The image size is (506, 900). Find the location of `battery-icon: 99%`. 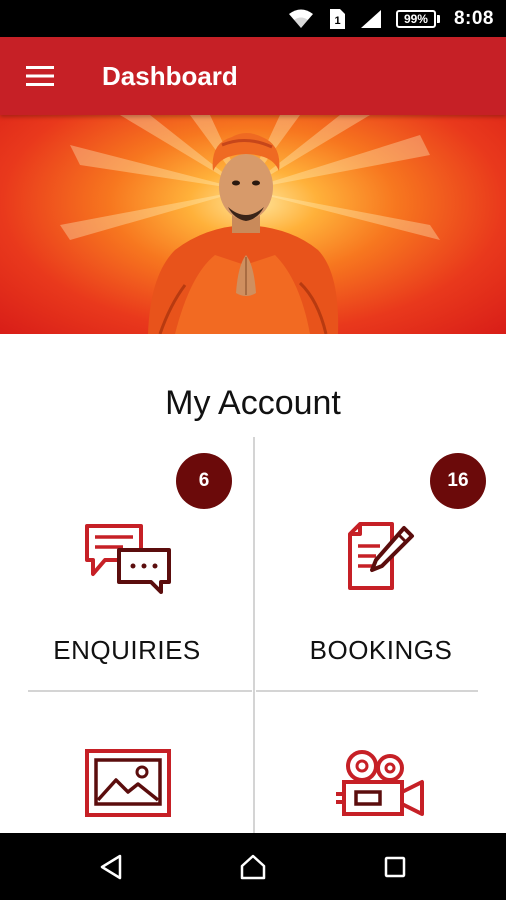

battery-icon: 99% is located at coordinates (417, 18).